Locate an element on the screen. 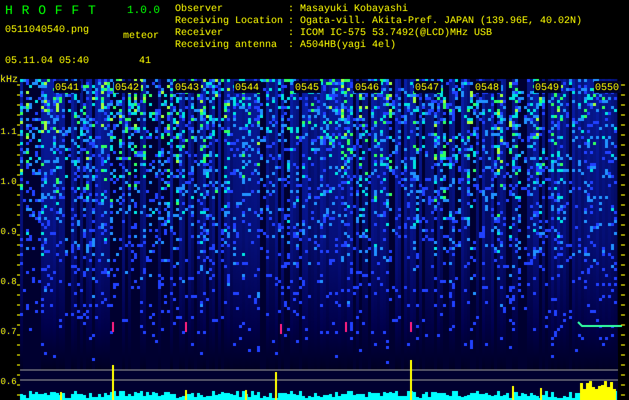 Image resolution: width=629 pixels, height=400 pixels. time-label: 0546 is located at coordinates (367, 88).